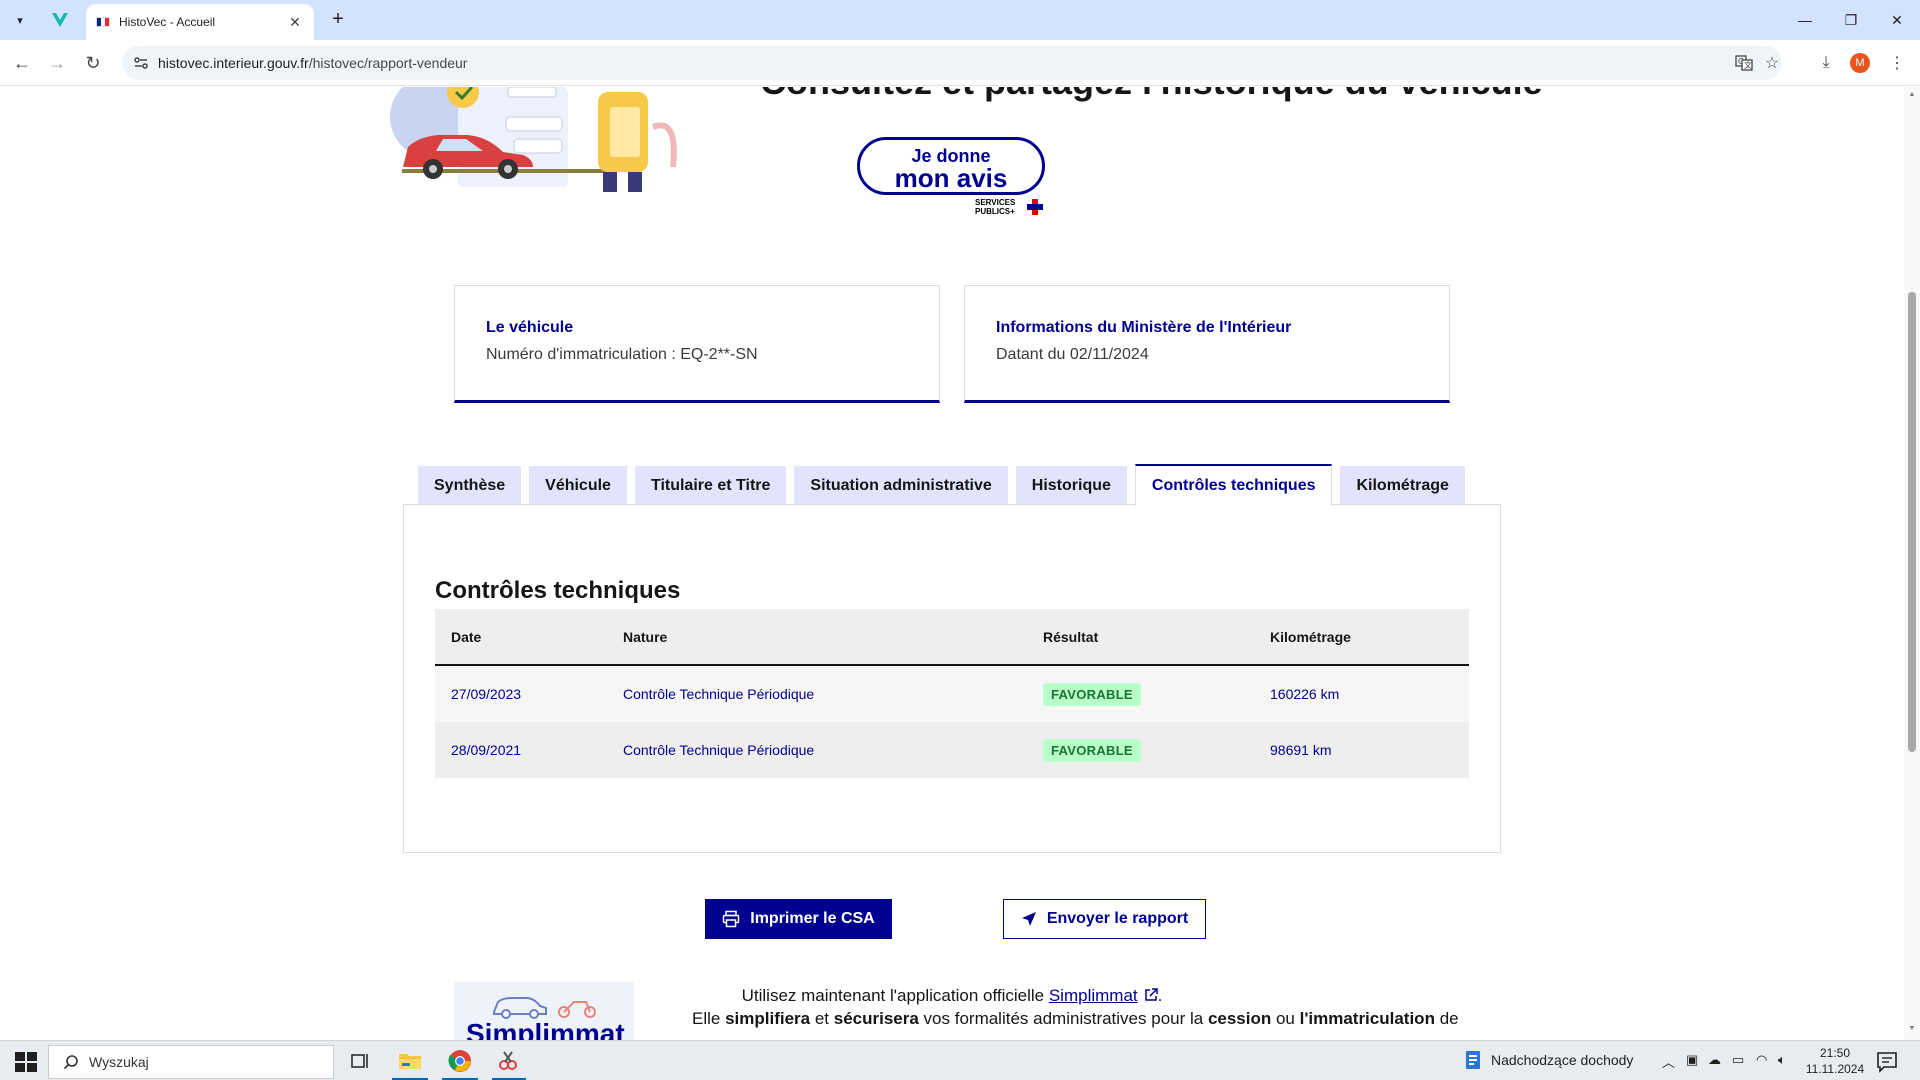  I want to click on tab-search-chevron-icon: ▾, so click(20, 20).